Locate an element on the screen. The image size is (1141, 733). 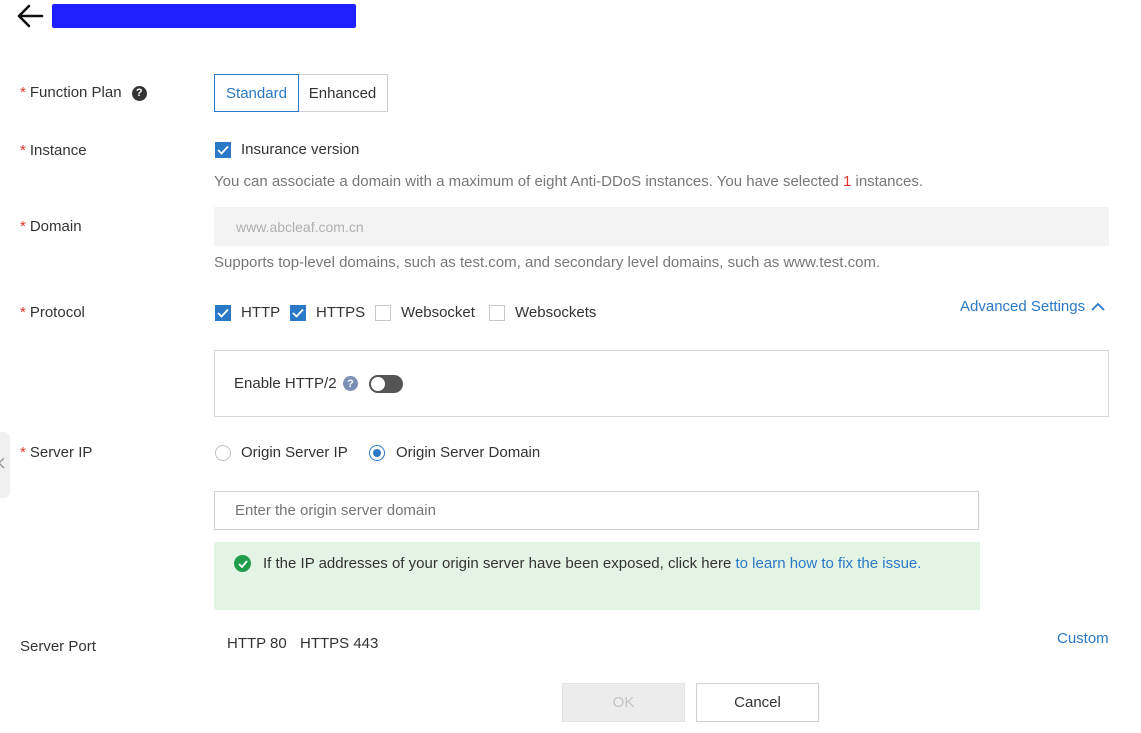
fix-issue-link: to learn how to fix the issue. is located at coordinates (829, 563).